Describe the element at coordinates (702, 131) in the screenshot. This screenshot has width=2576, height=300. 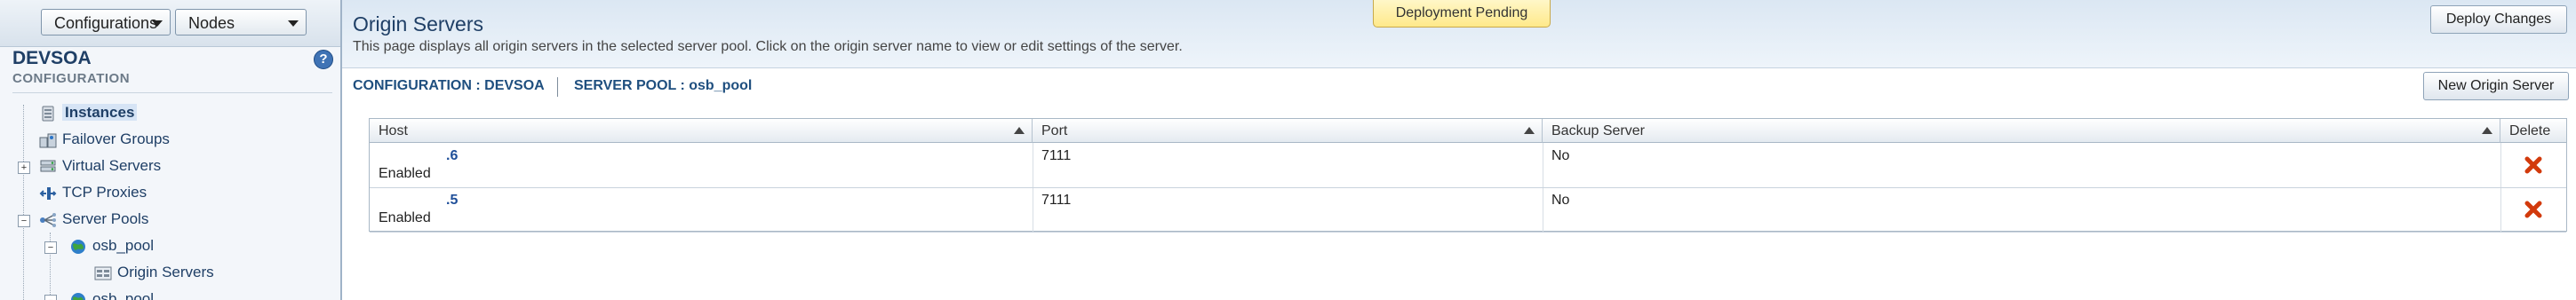
I see `column-header-host: Host` at that location.